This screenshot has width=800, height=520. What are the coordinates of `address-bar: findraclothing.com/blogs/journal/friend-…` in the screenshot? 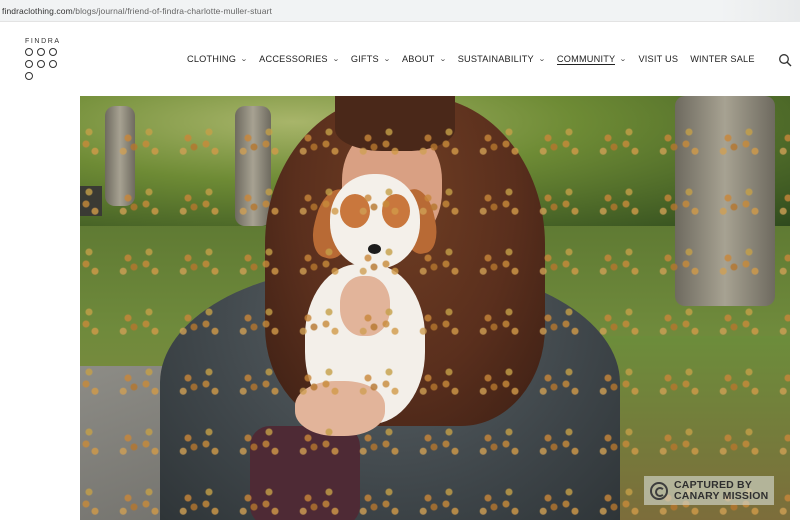 It's located at (400, 11).